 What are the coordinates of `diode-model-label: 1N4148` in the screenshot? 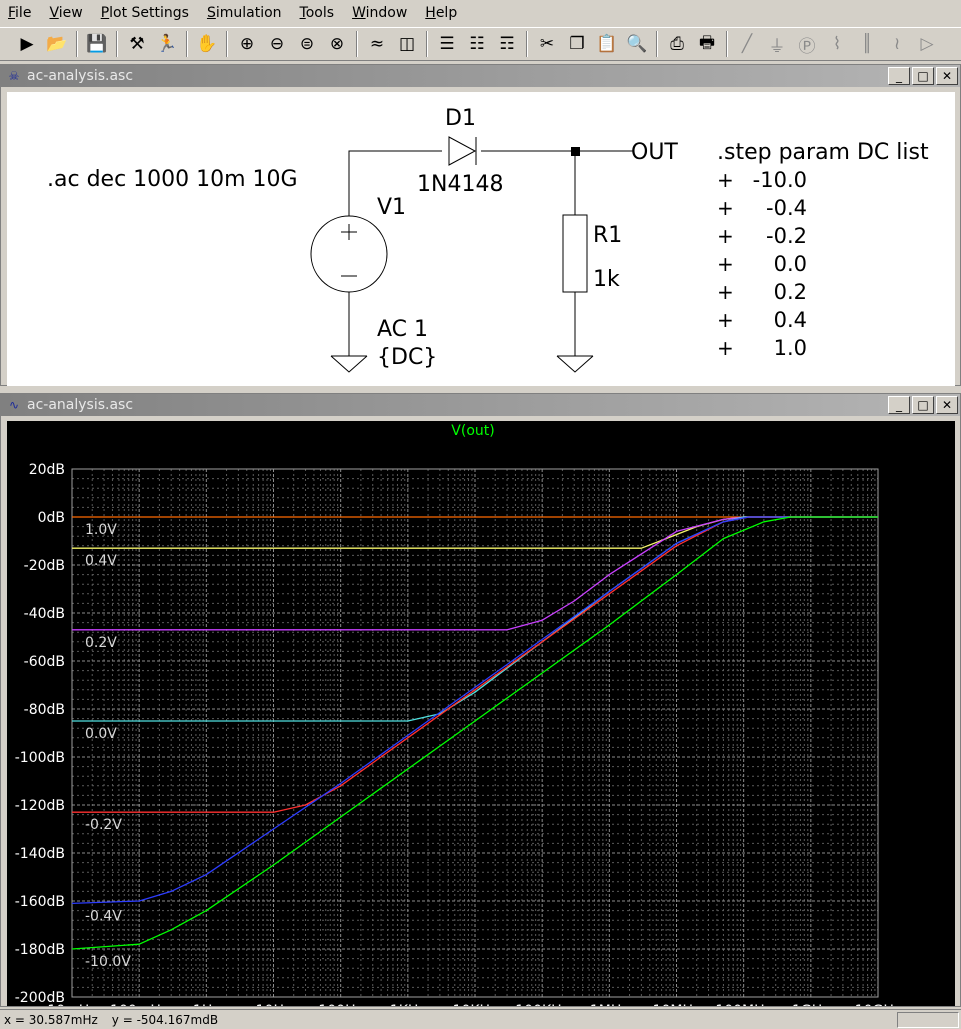 It's located at (460, 184).